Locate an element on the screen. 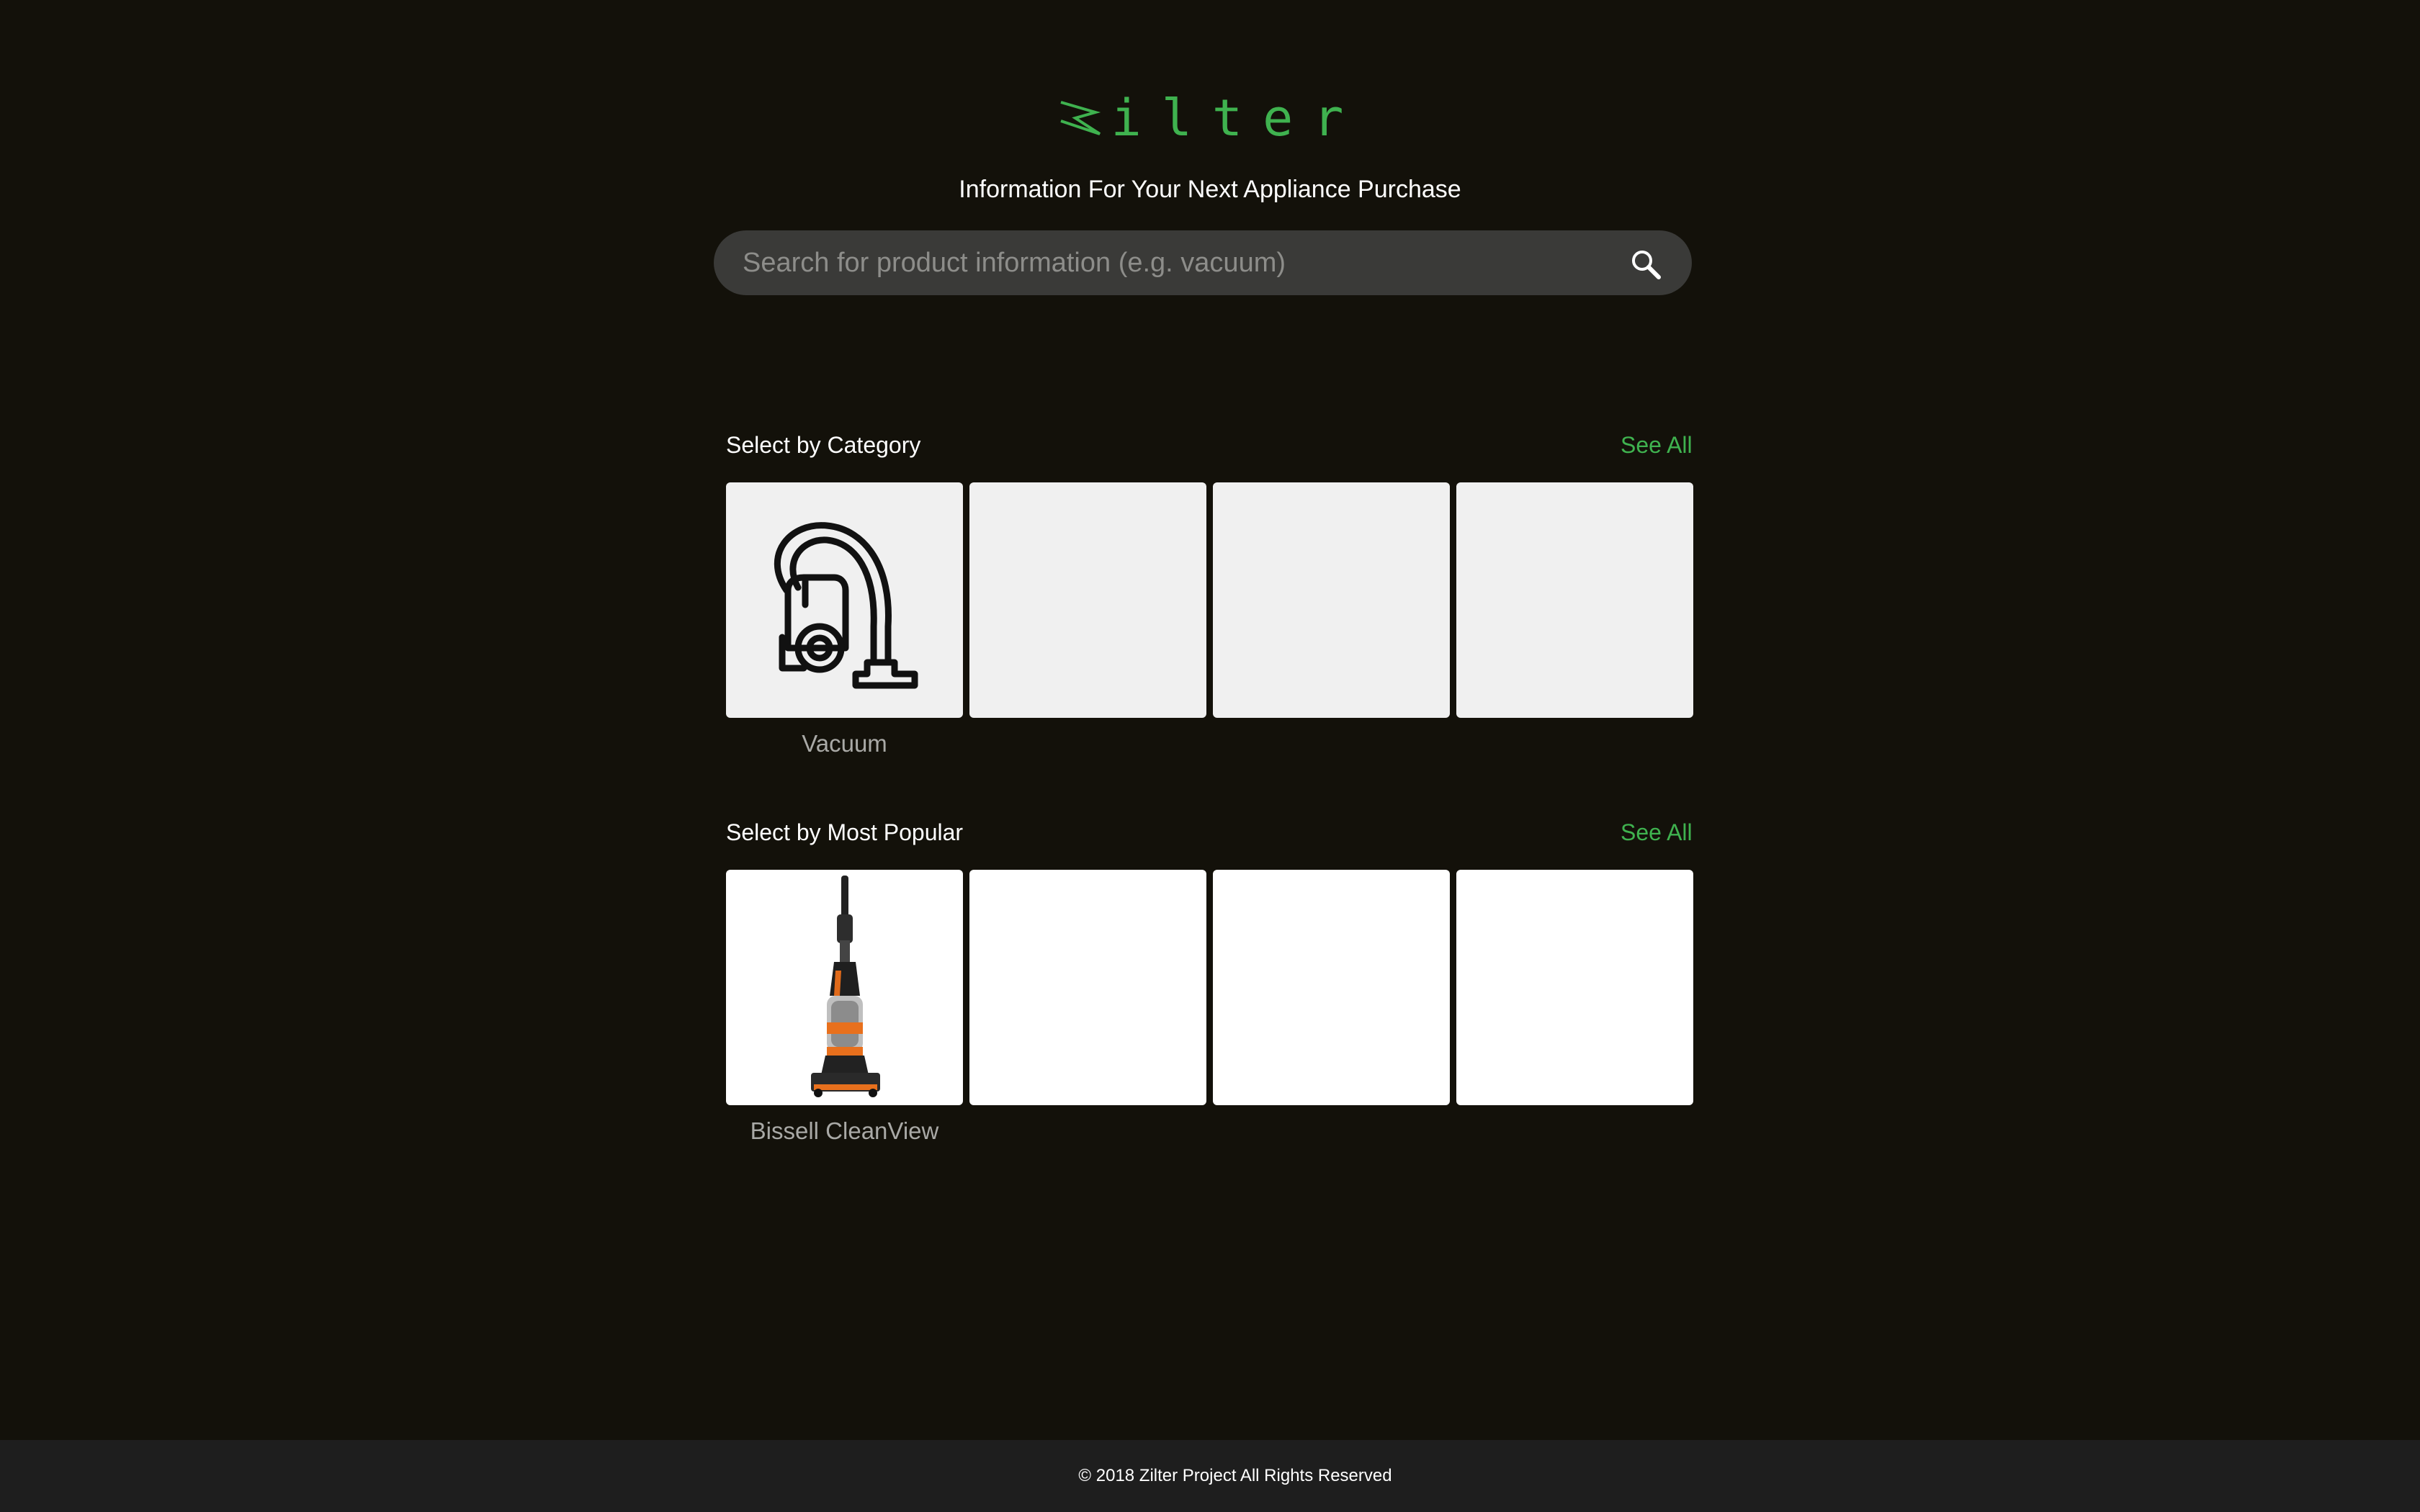  category-see-all-link: See All is located at coordinates (1657, 445).